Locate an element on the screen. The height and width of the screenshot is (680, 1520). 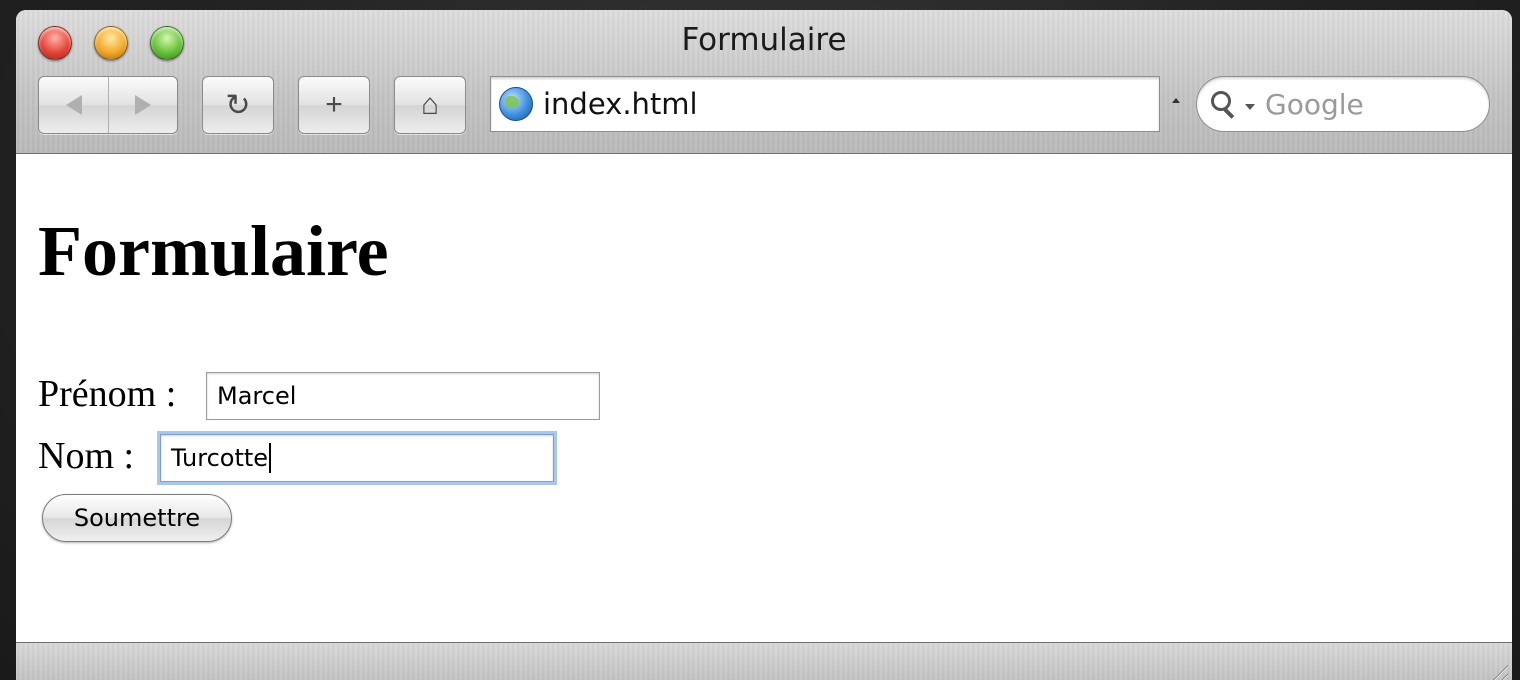
last-name-label: Nom : is located at coordinates (86, 456).